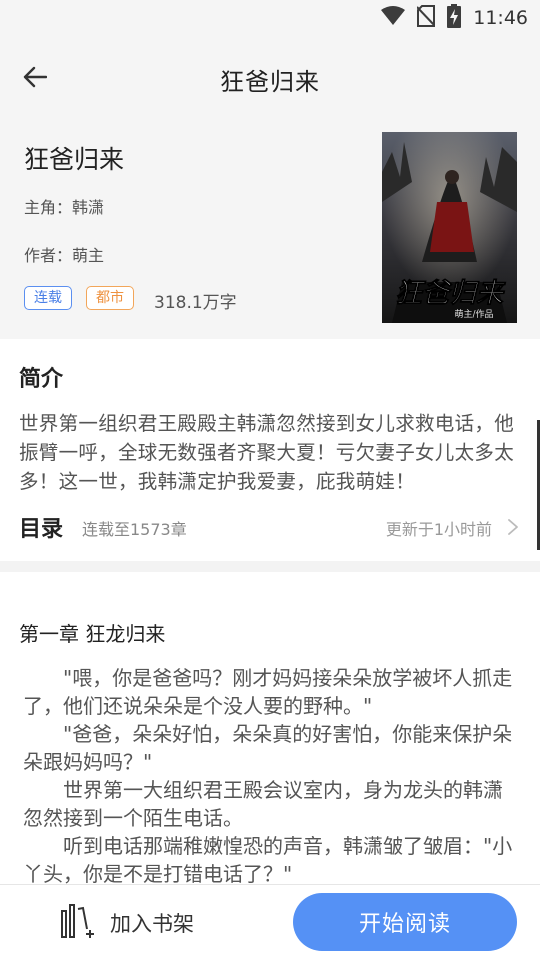  I want to click on cover-title-art: 狂爸归来, so click(450, 293).